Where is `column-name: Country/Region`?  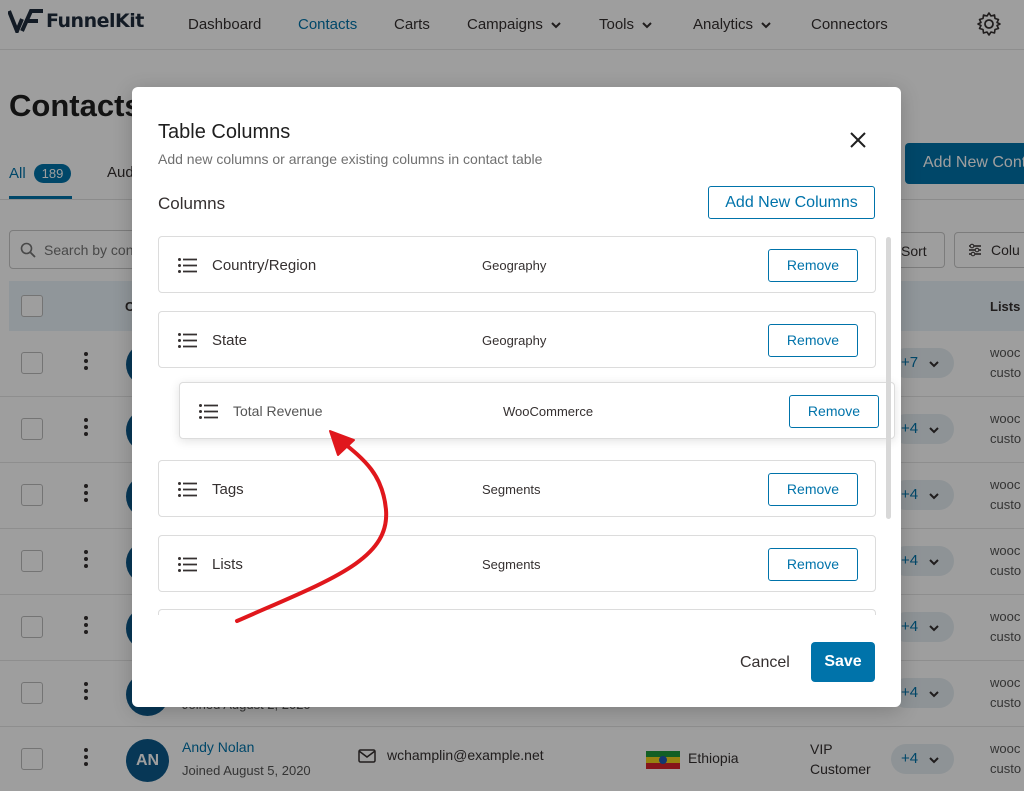 column-name: Country/Region is located at coordinates (264, 265).